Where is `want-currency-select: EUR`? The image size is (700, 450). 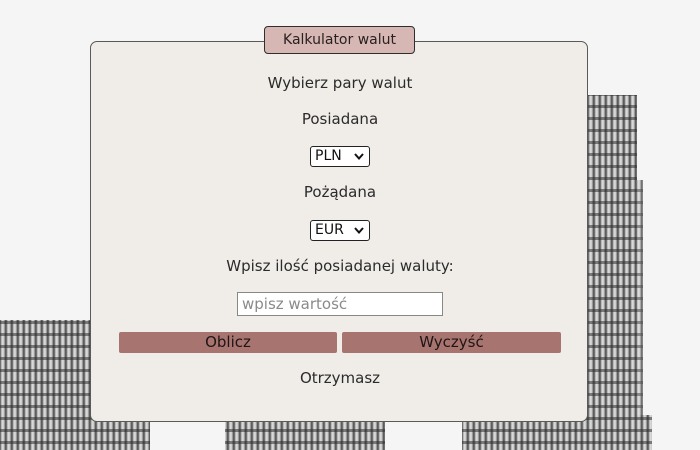 want-currency-select: EUR is located at coordinates (340, 230).